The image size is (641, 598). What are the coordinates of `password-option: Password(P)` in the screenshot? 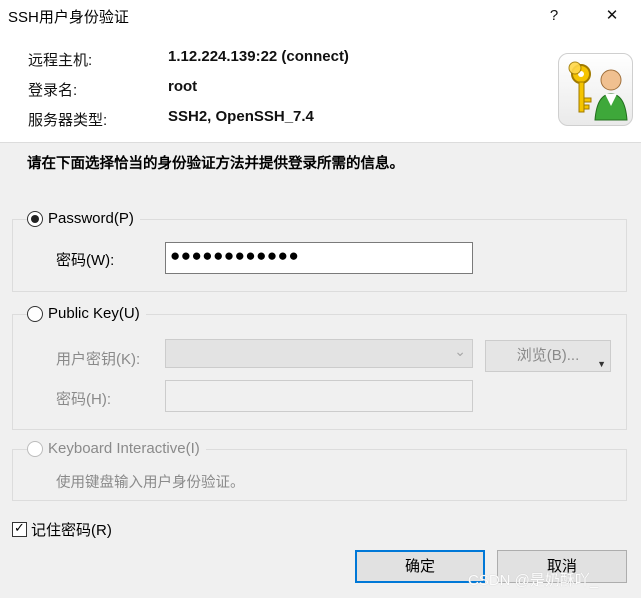 It's located at (83, 218).